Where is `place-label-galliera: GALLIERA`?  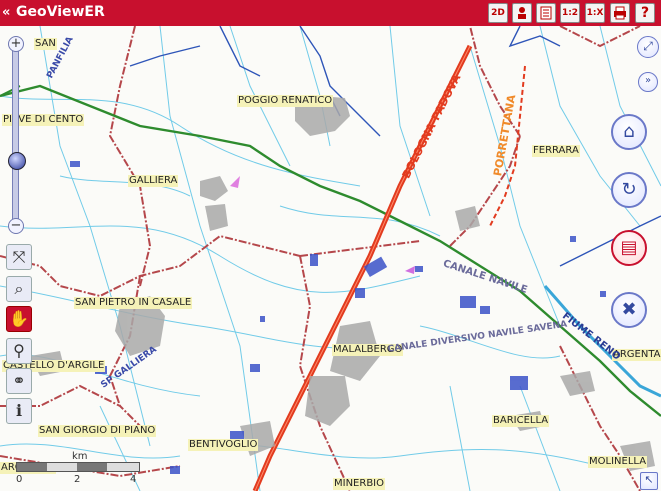
place-label-galliera: GALLIERA is located at coordinates (153, 181).